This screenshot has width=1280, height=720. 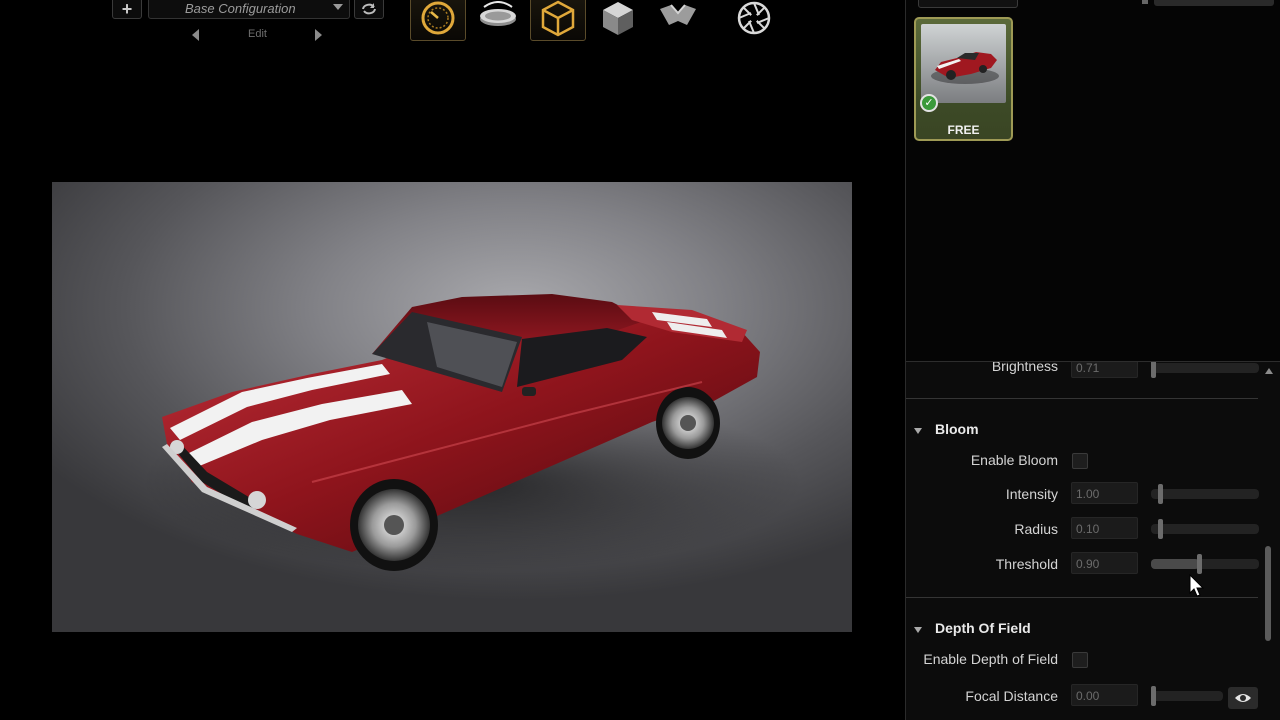 I want to click on fold-icon, so click(x=678, y=14).